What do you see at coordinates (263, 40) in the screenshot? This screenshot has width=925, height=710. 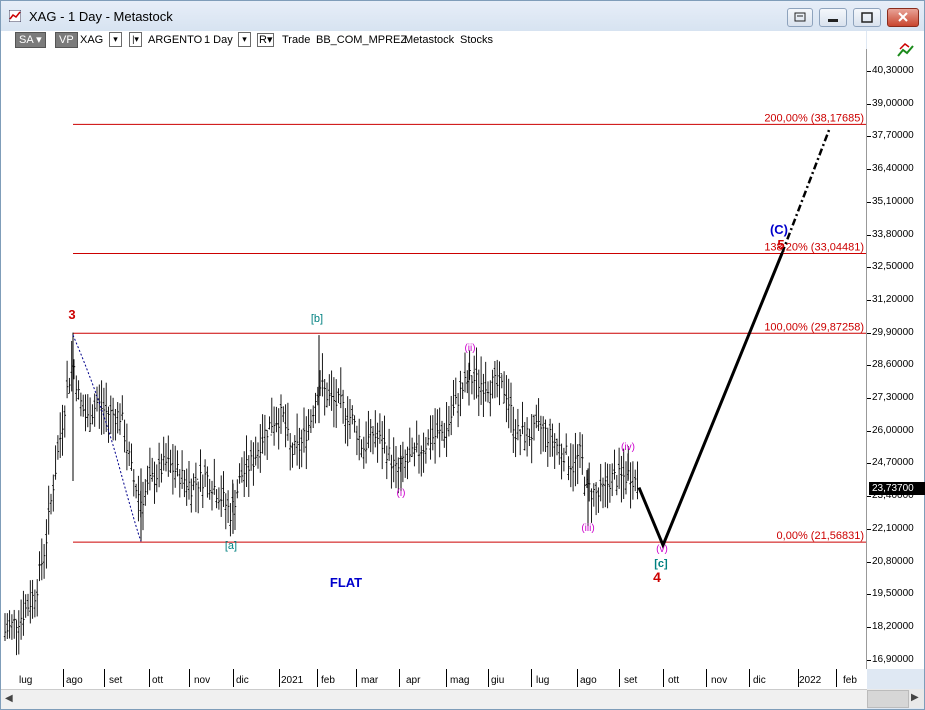 I see `r-label: R` at bounding box center [263, 40].